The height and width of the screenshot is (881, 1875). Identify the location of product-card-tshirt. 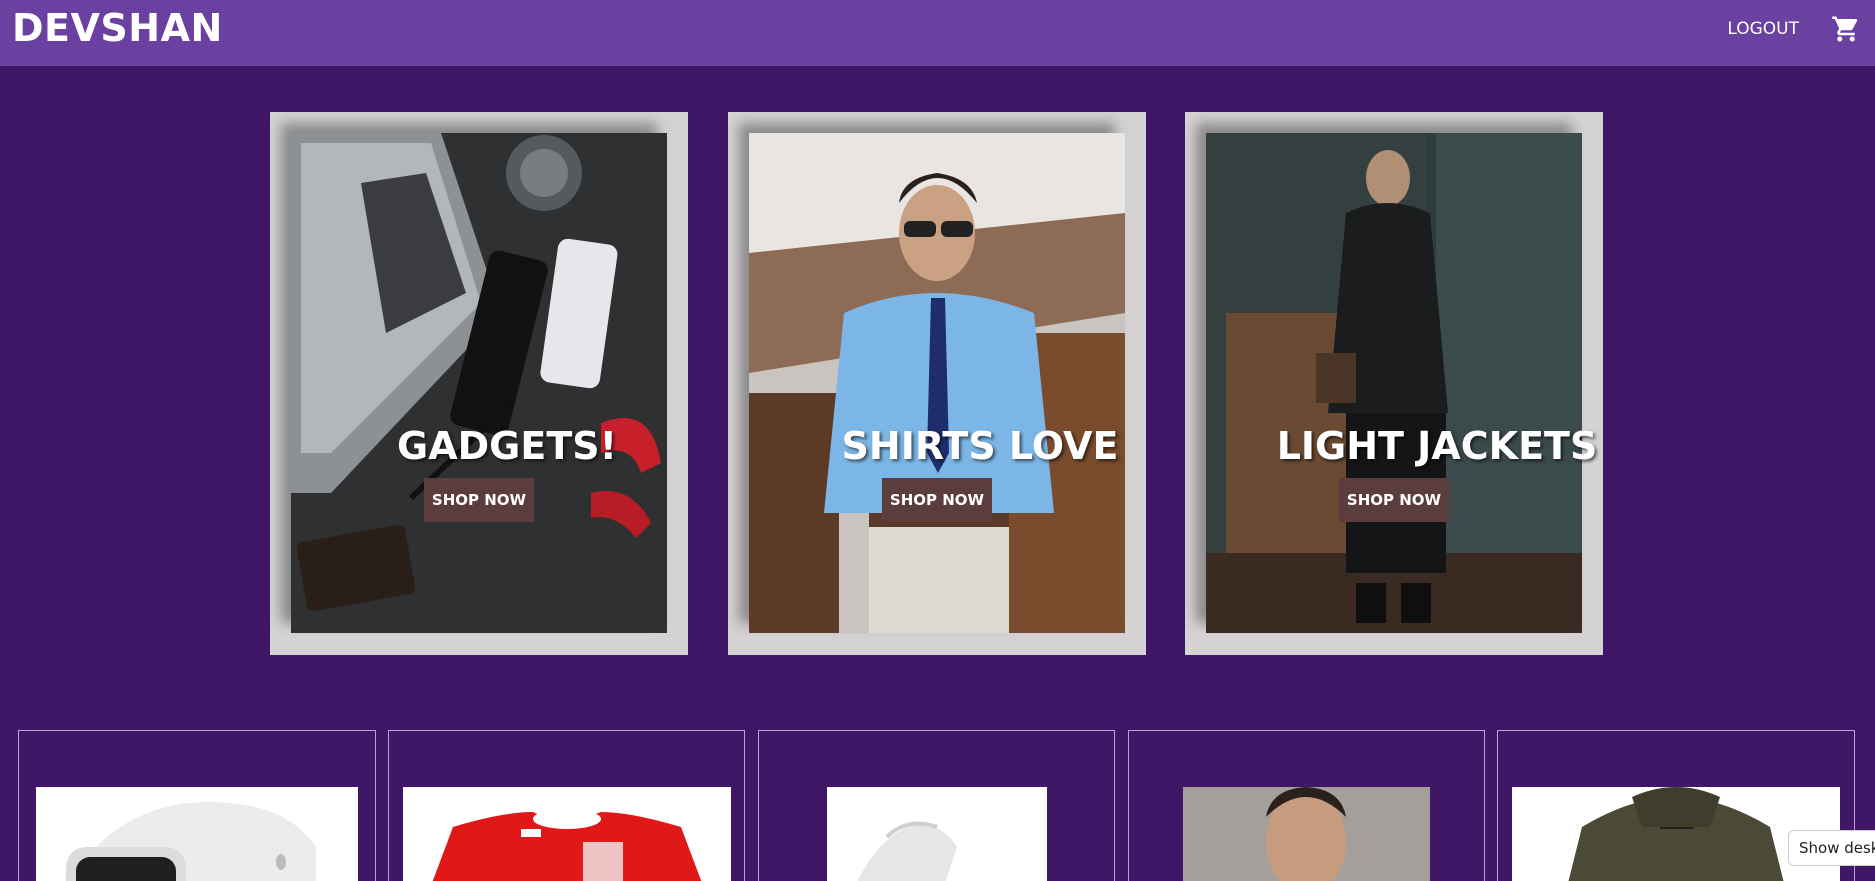
(566, 805).